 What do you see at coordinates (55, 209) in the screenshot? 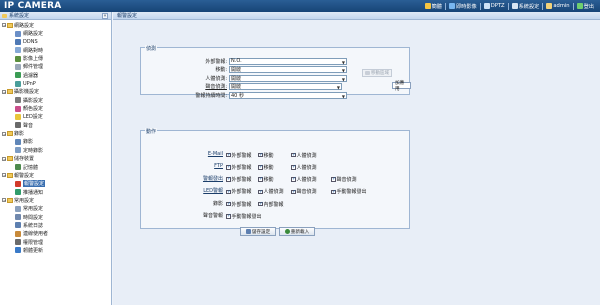
I see `tree-item: 常用設定` at bounding box center [55, 209].